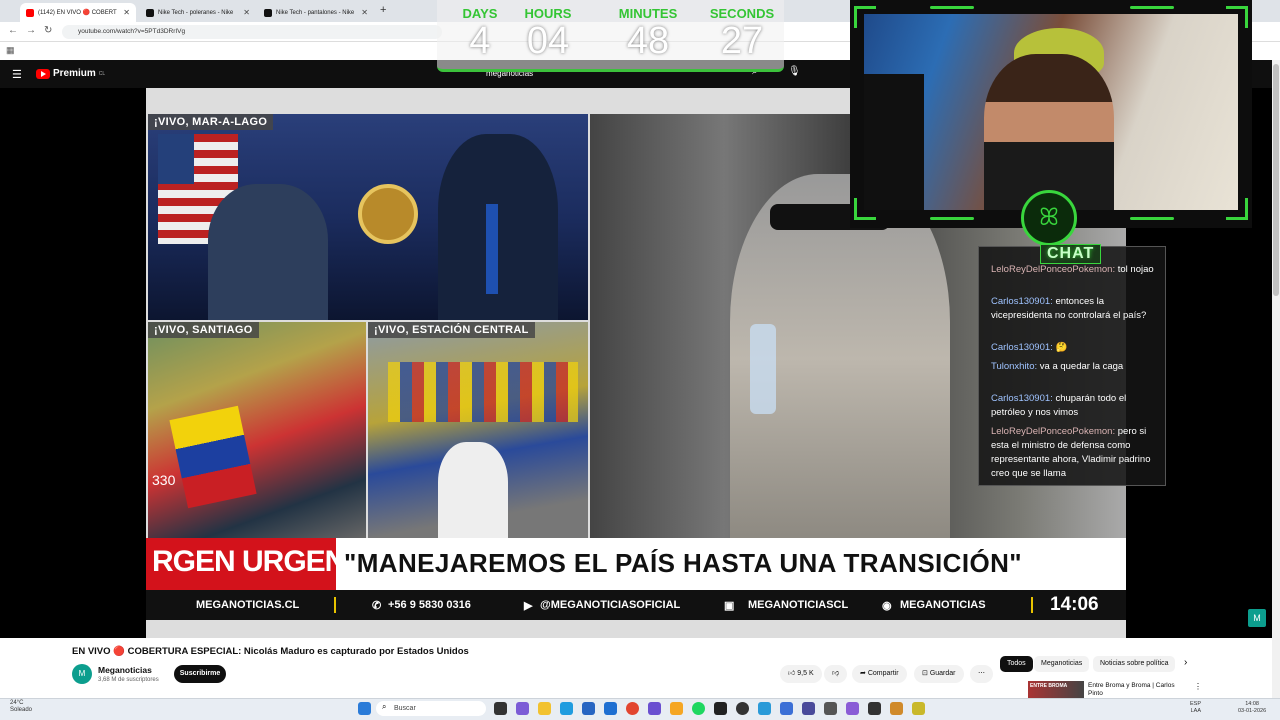 This screenshot has height=720, width=1280. I want to click on mail-icon, so click(610, 708).